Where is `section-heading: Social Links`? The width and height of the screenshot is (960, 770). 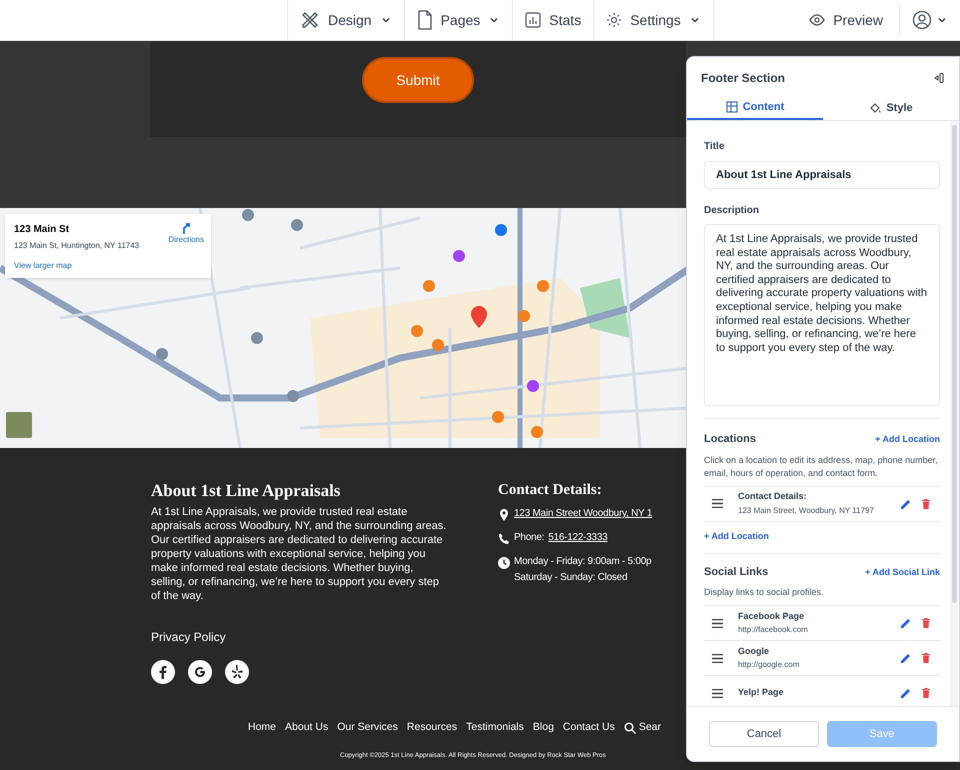
section-heading: Social Links is located at coordinates (736, 572).